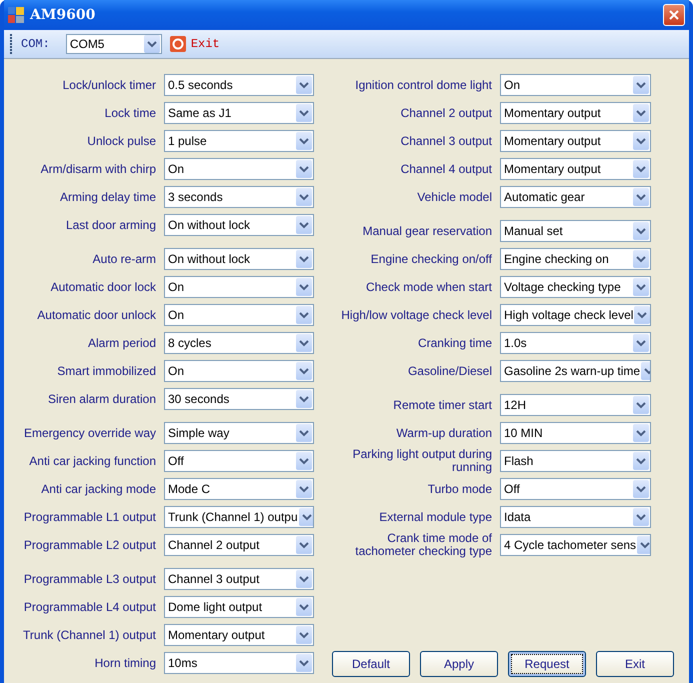 This screenshot has height=683, width=693. What do you see at coordinates (575, 405) in the screenshot?
I see `dropdown: 12H` at bounding box center [575, 405].